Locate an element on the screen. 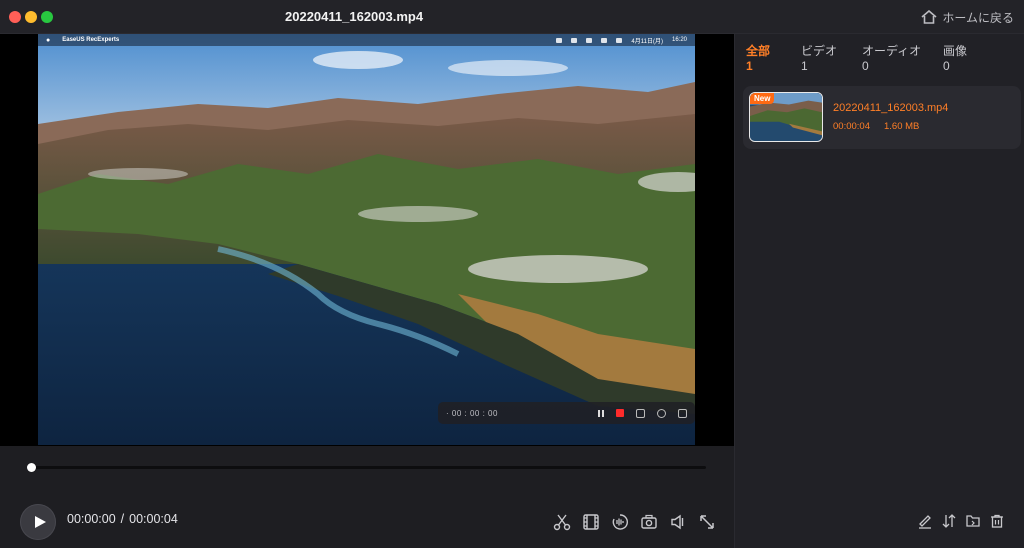 The image size is (1024, 548). tab-audio: オーディオ 0 is located at coordinates (891, 59).